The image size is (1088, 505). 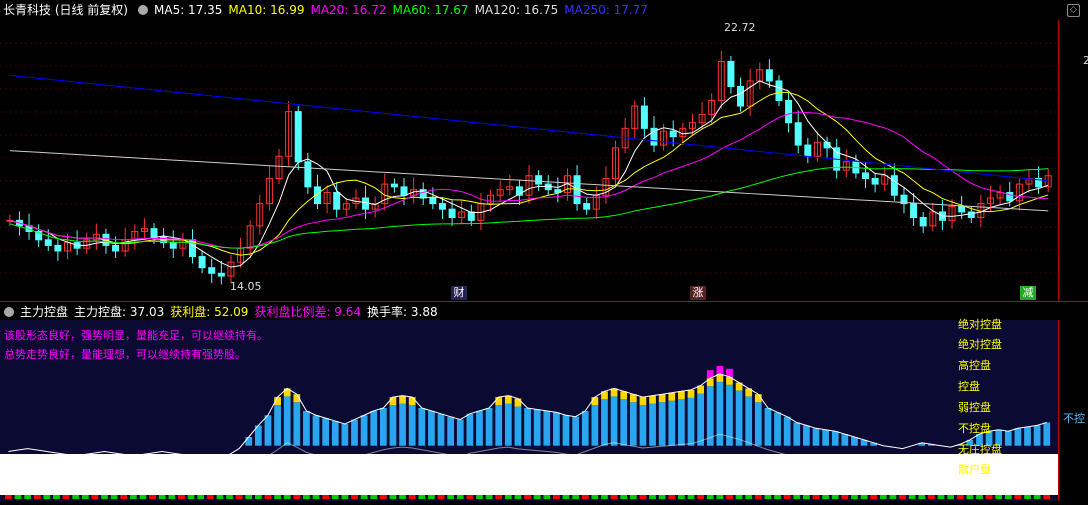 I want to click on indicator-name: 主力控盘, so click(x=44, y=312).